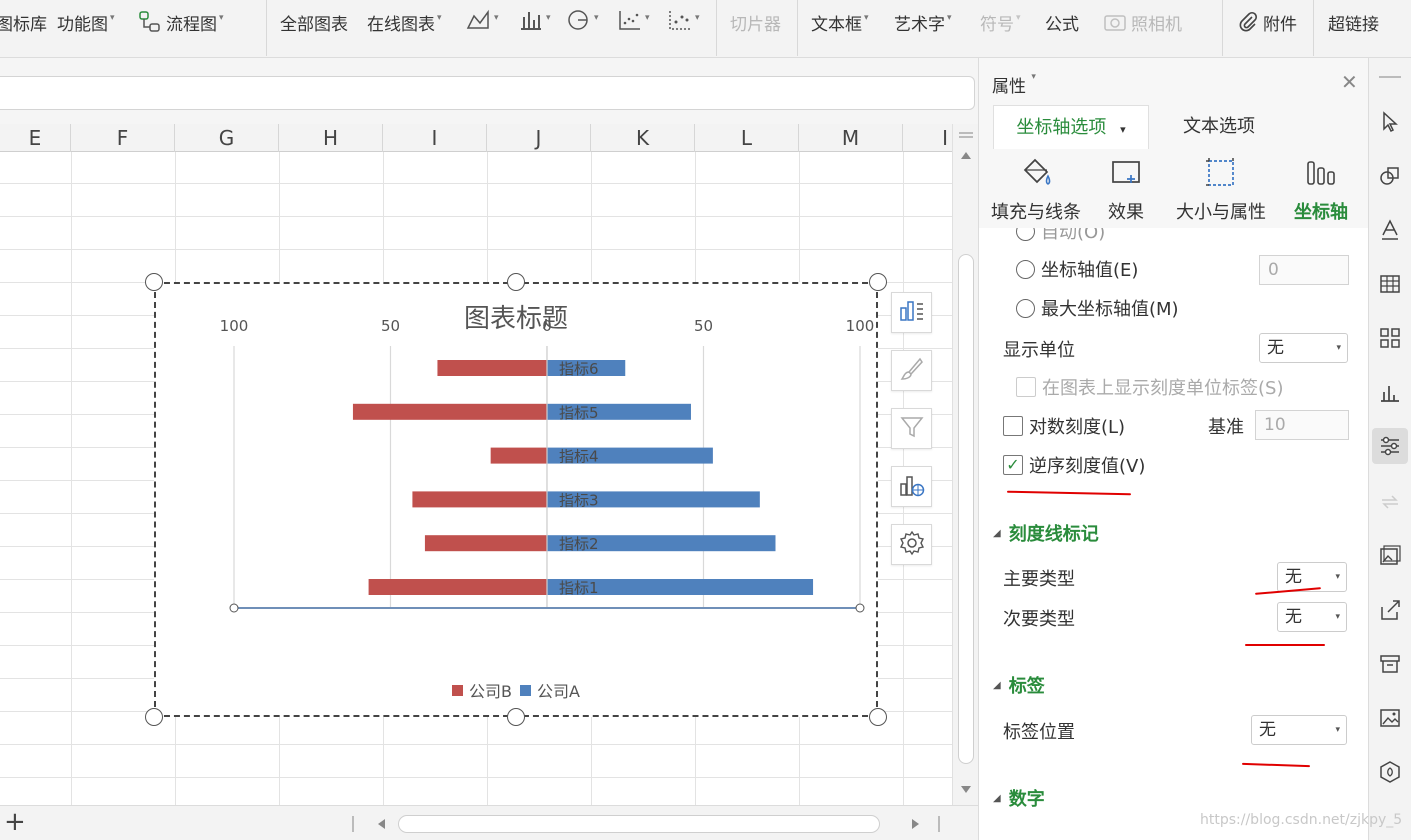 This screenshot has height=840, width=1411. Describe the element at coordinates (1390, 502) in the screenshot. I see `convert-icon` at that location.